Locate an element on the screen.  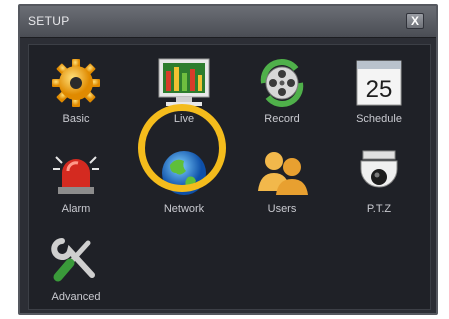
calendar-day: 25 is located at coordinates (379, 89).